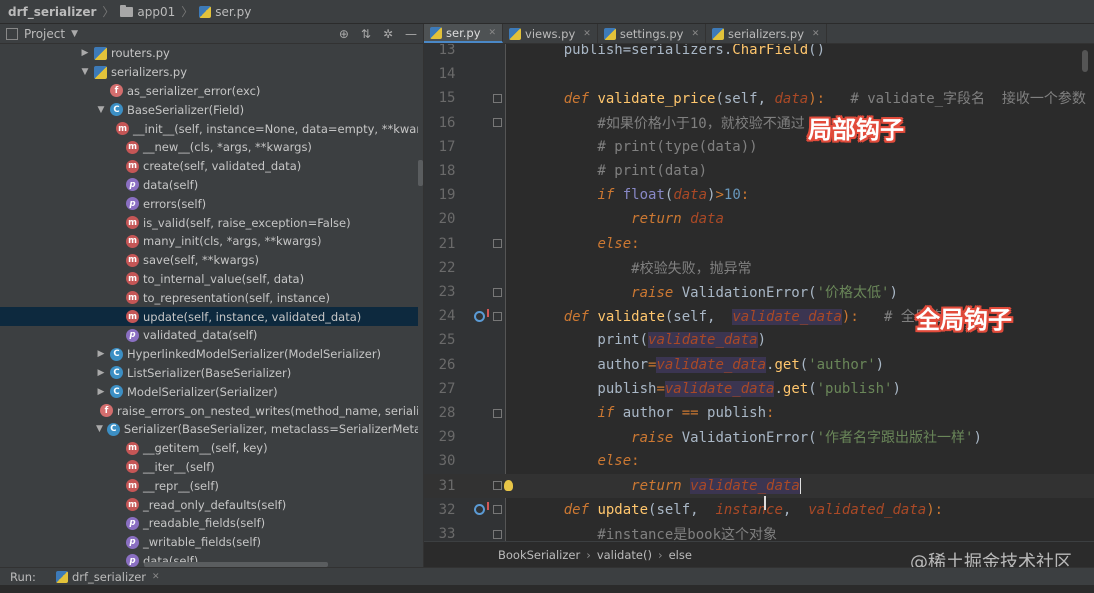 Image resolution: width=1094 pixels, height=593 pixels. I want to click on code-text: if author == publish:, so click(640, 413).